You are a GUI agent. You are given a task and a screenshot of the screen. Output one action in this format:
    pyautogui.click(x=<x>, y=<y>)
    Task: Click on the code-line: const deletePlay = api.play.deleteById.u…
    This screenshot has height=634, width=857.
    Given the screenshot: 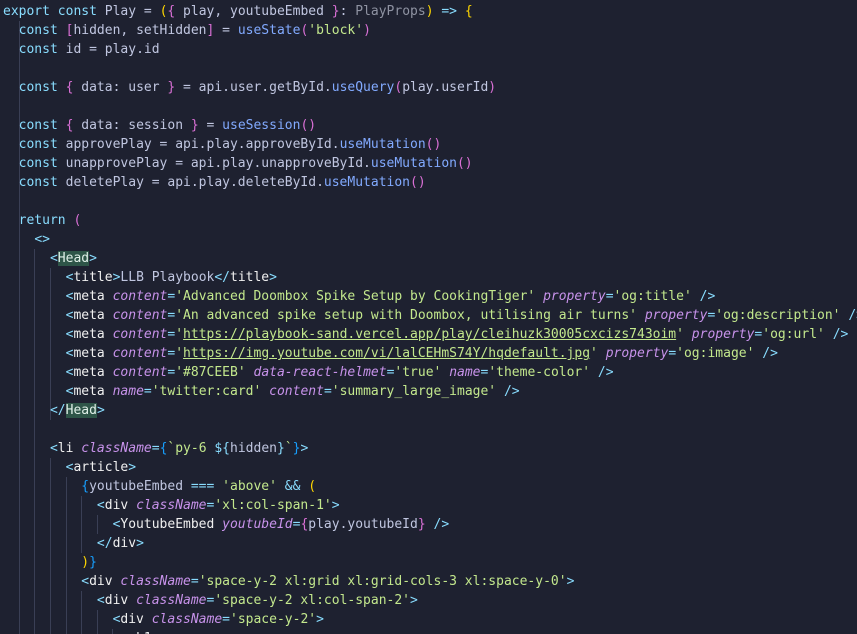 What is the action you would take?
    pyautogui.click(x=214, y=182)
    